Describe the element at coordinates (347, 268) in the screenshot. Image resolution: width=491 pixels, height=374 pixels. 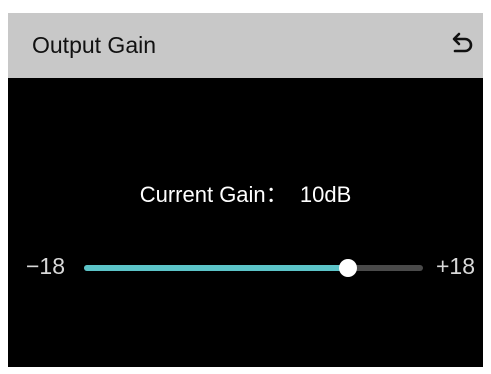
I see `slider-thumb` at that location.